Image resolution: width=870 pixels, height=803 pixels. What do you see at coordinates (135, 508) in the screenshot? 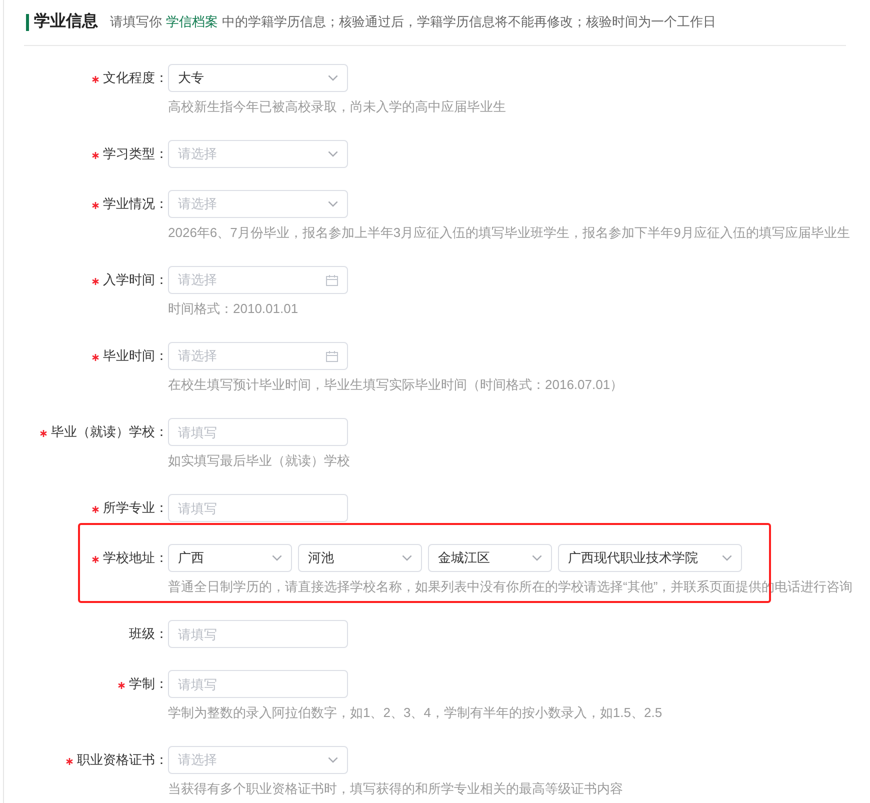
I see `field-label: 所学专业：` at bounding box center [135, 508].